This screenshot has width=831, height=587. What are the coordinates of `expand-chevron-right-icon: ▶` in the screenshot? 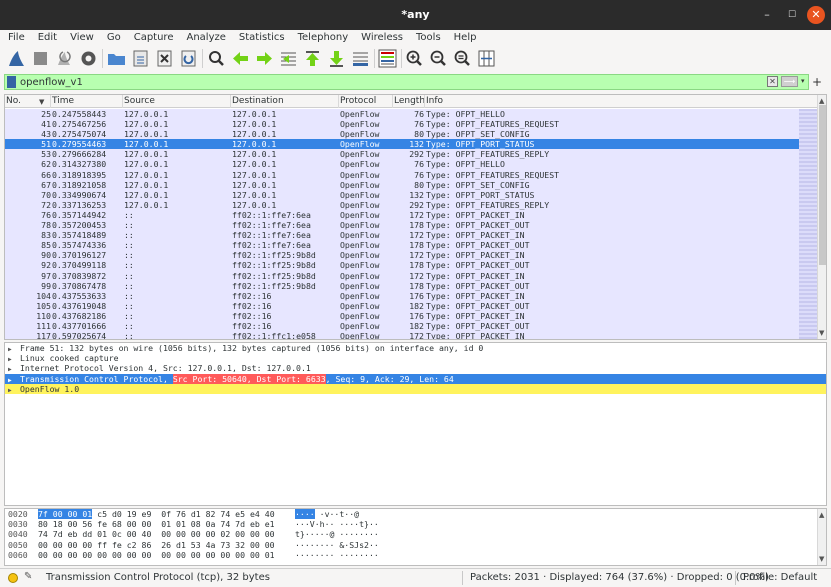 It's located at (14, 391).